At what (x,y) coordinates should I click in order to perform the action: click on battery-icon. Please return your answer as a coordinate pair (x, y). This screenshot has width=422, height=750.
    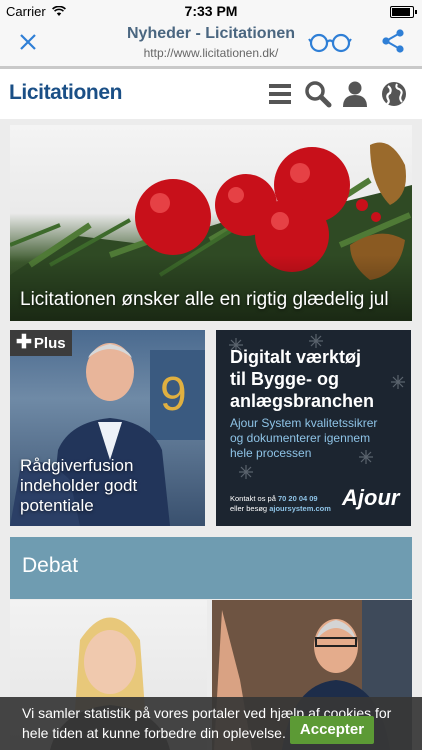
    Looking at the image, I should click on (403, 12).